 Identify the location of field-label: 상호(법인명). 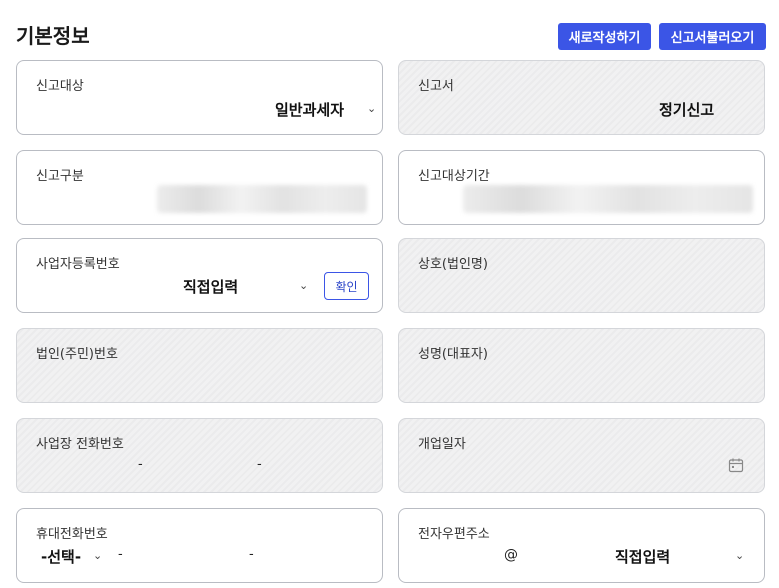
(453, 264).